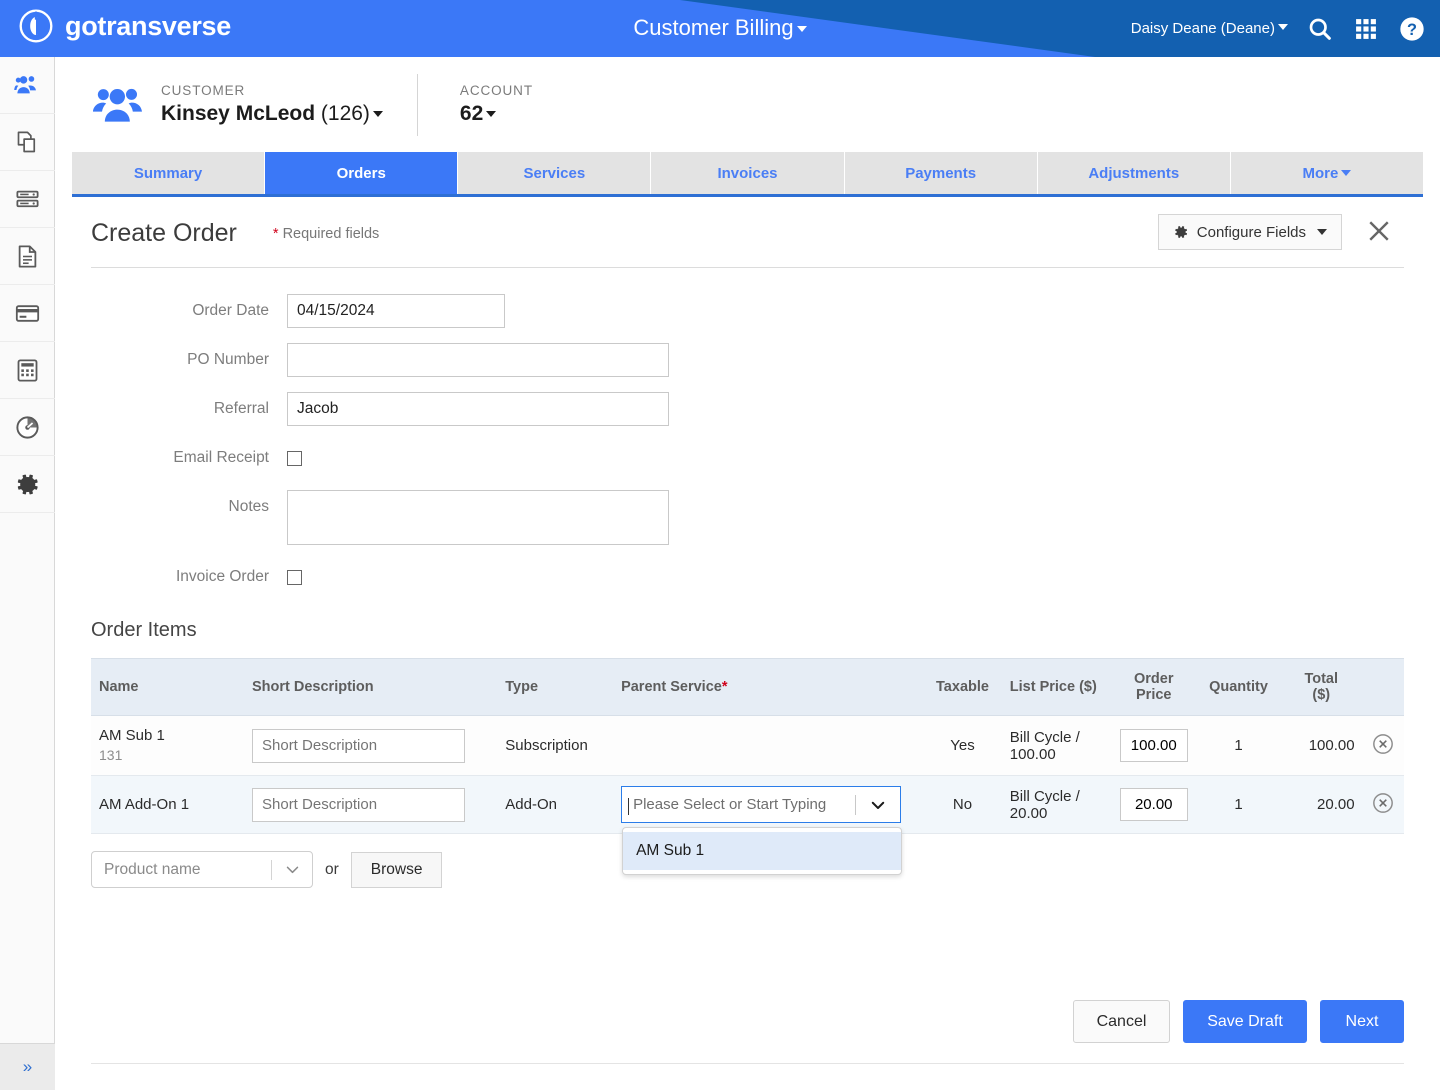  I want to click on sidebar-item-payments, so click(27, 313).